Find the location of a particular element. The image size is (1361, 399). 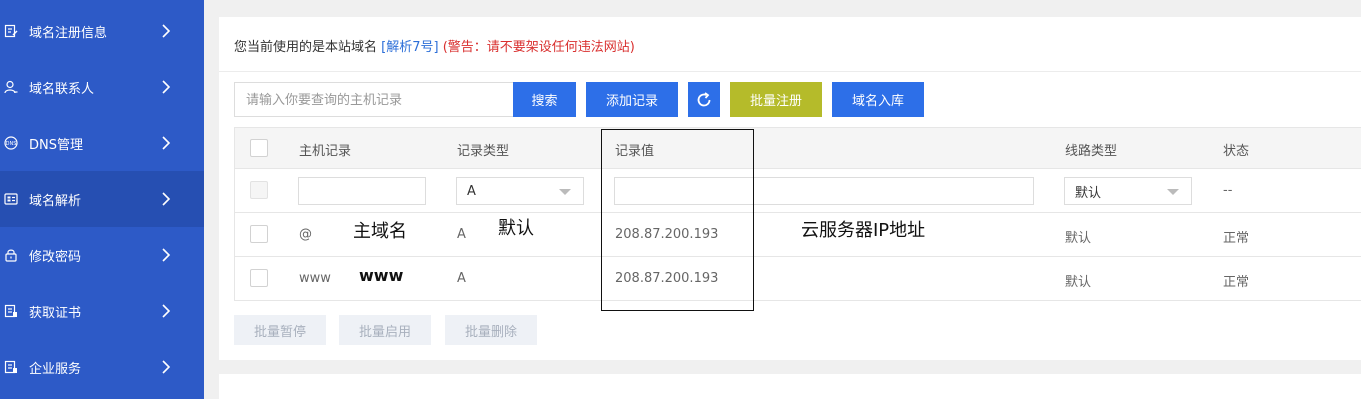

dns-icon: DNS is located at coordinates (11, 143).